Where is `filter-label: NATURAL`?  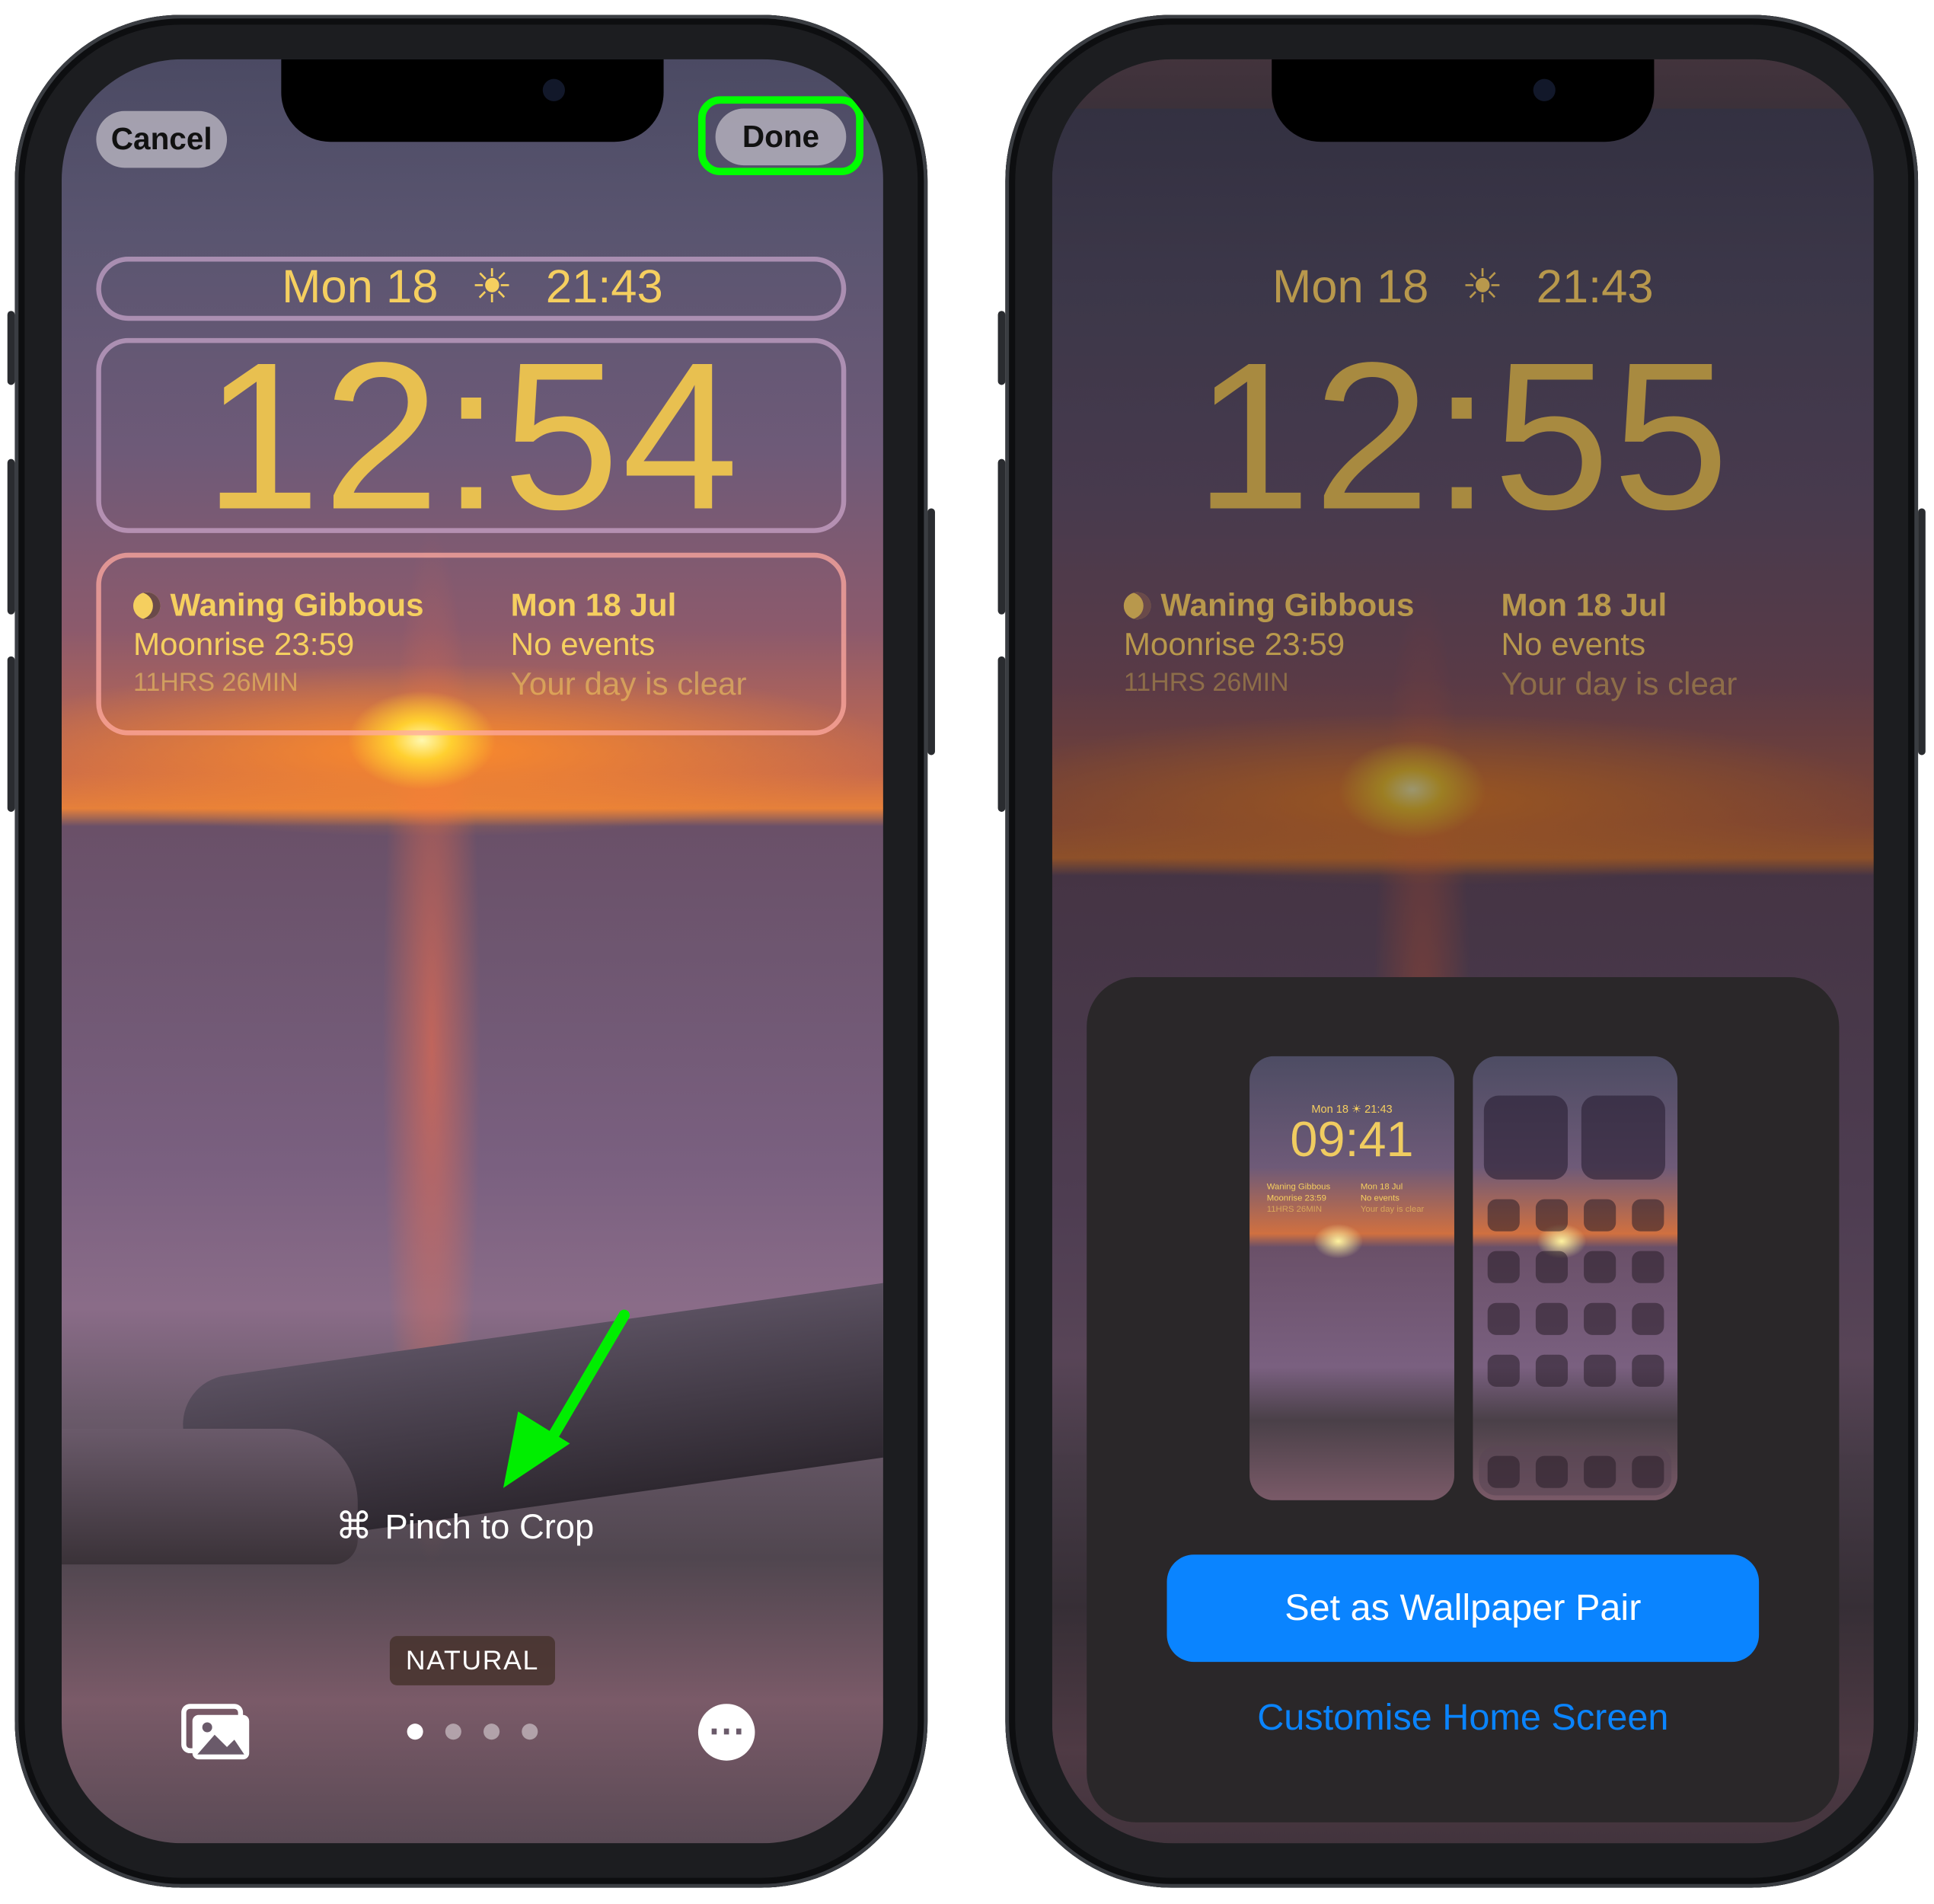 filter-label: NATURAL is located at coordinates (472, 1660).